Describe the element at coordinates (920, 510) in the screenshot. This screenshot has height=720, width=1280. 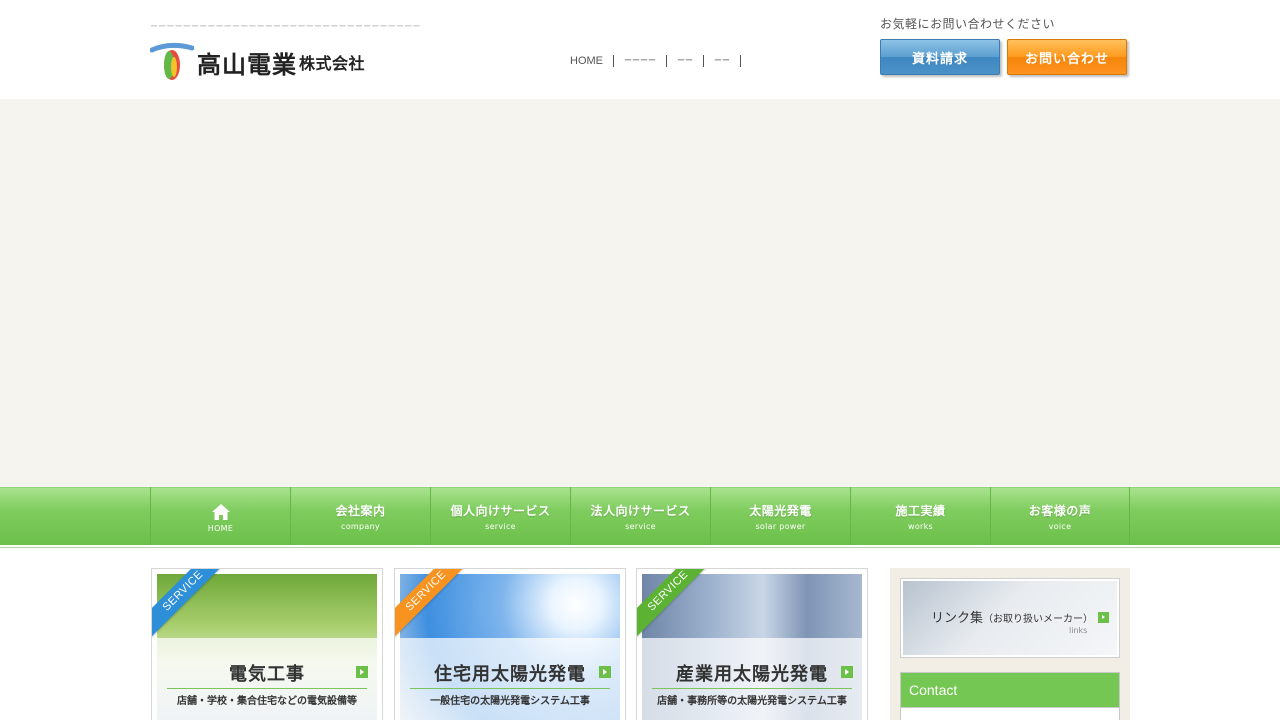
I see `gnav-works-label: 施工実績` at that location.